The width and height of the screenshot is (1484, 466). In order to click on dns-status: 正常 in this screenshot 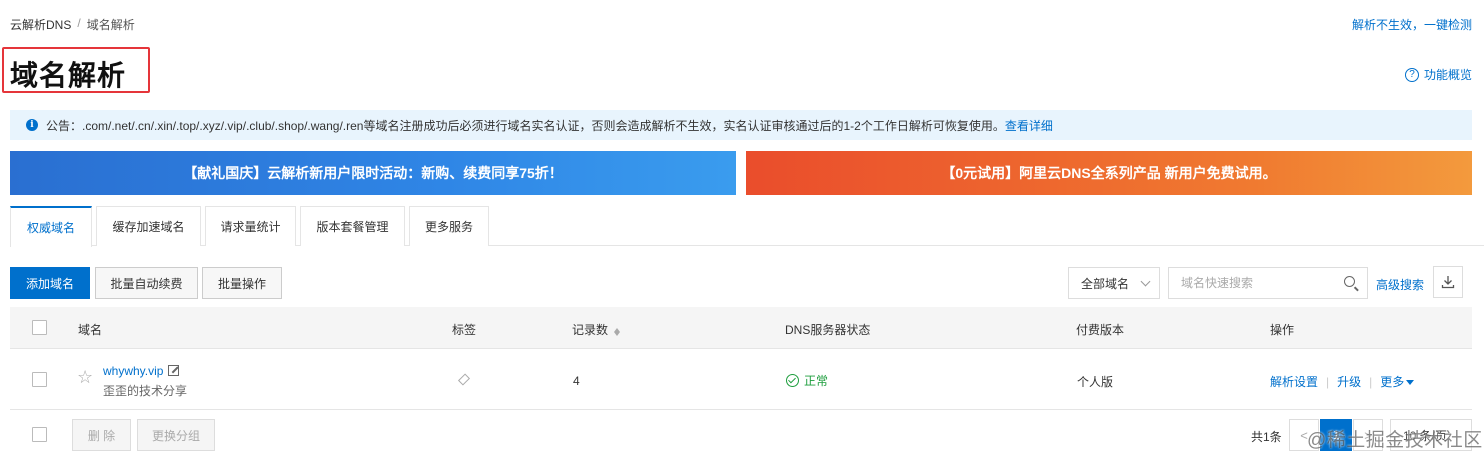, I will do `click(807, 380)`.